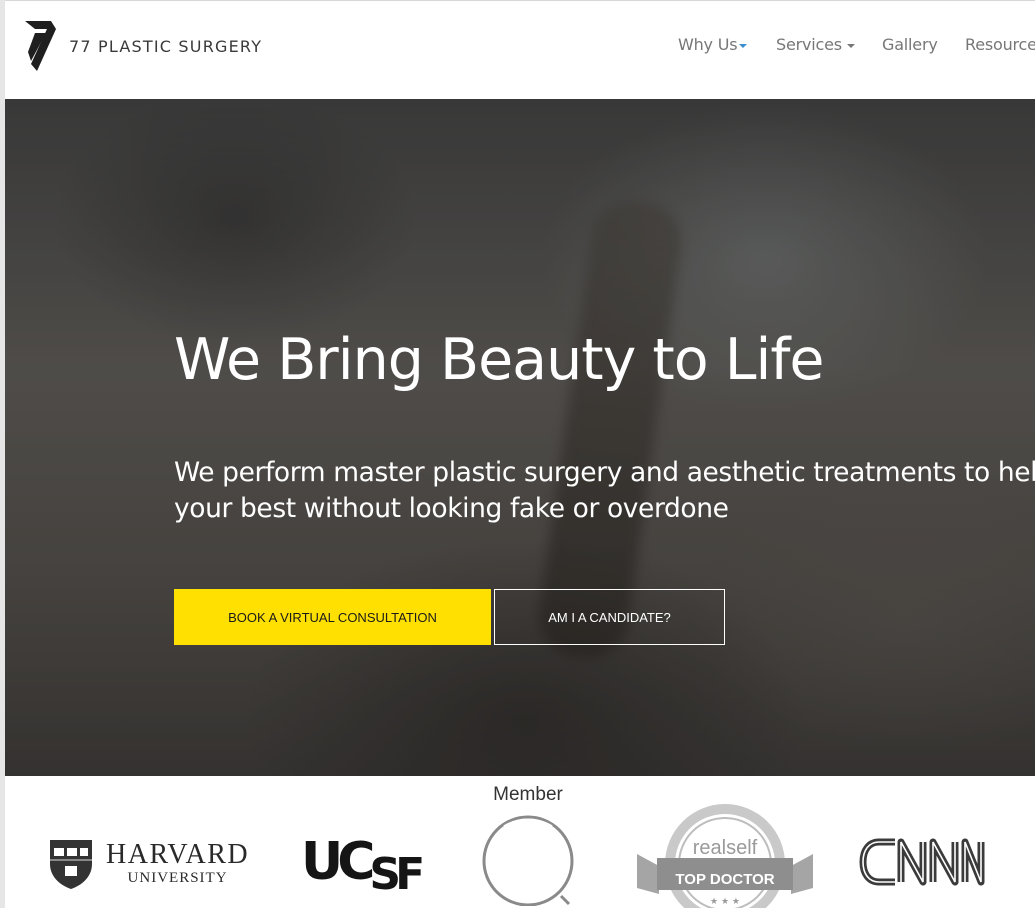 The image size is (1035, 908). I want to click on cnn-logo-icon, so click(922, 862).